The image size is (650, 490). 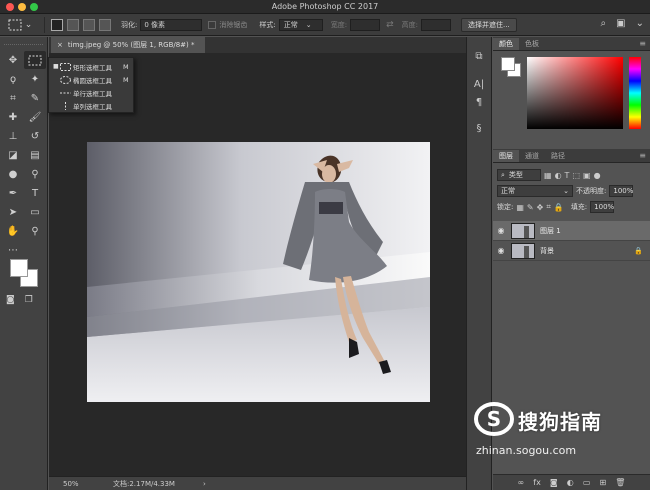 What do you see at coordinates (227, 25) in the screenshot?
I see `antialias-checkbox: 消除锯齿` at bounding box center [227, 25].